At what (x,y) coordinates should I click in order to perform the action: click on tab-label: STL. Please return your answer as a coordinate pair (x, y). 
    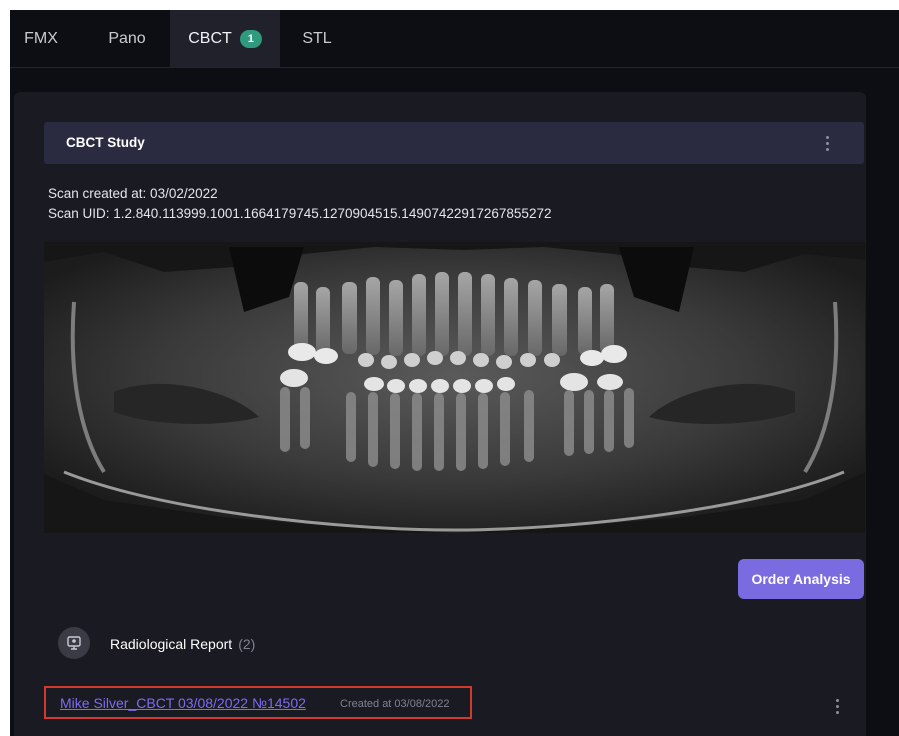
    Looking at the image, I should click on (317, 38).